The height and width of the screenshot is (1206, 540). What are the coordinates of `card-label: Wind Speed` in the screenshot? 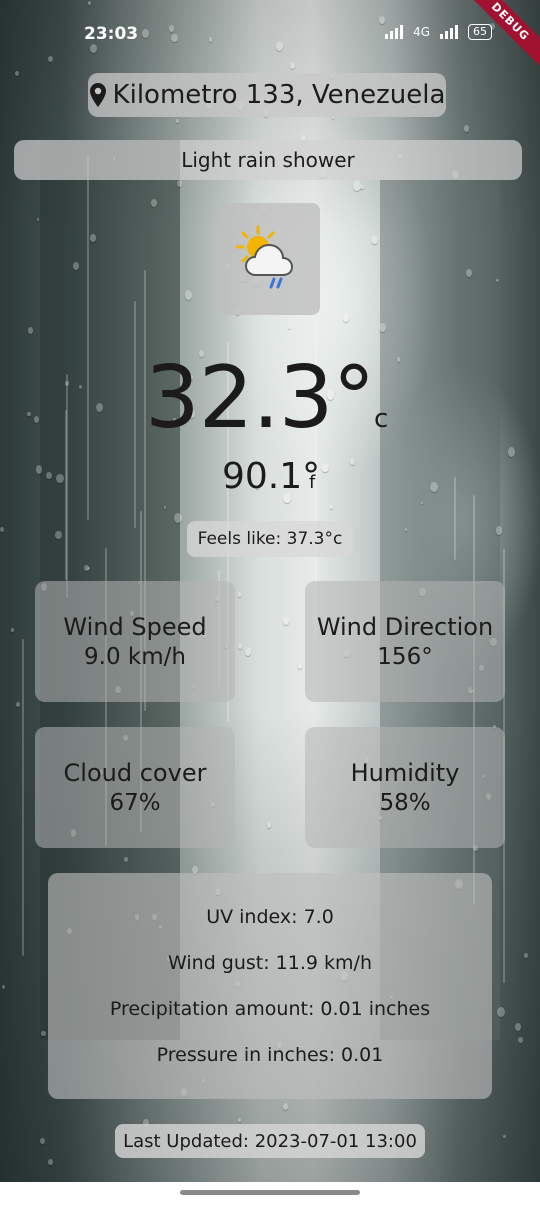 It's located at (135, 626).